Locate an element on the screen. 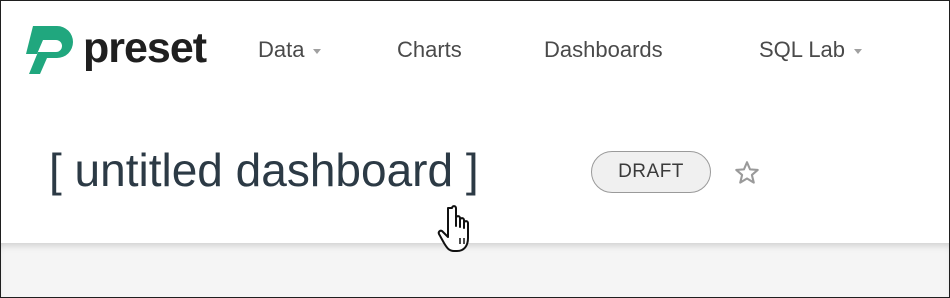  brand-name: preset is located at coordinates (145, 47).